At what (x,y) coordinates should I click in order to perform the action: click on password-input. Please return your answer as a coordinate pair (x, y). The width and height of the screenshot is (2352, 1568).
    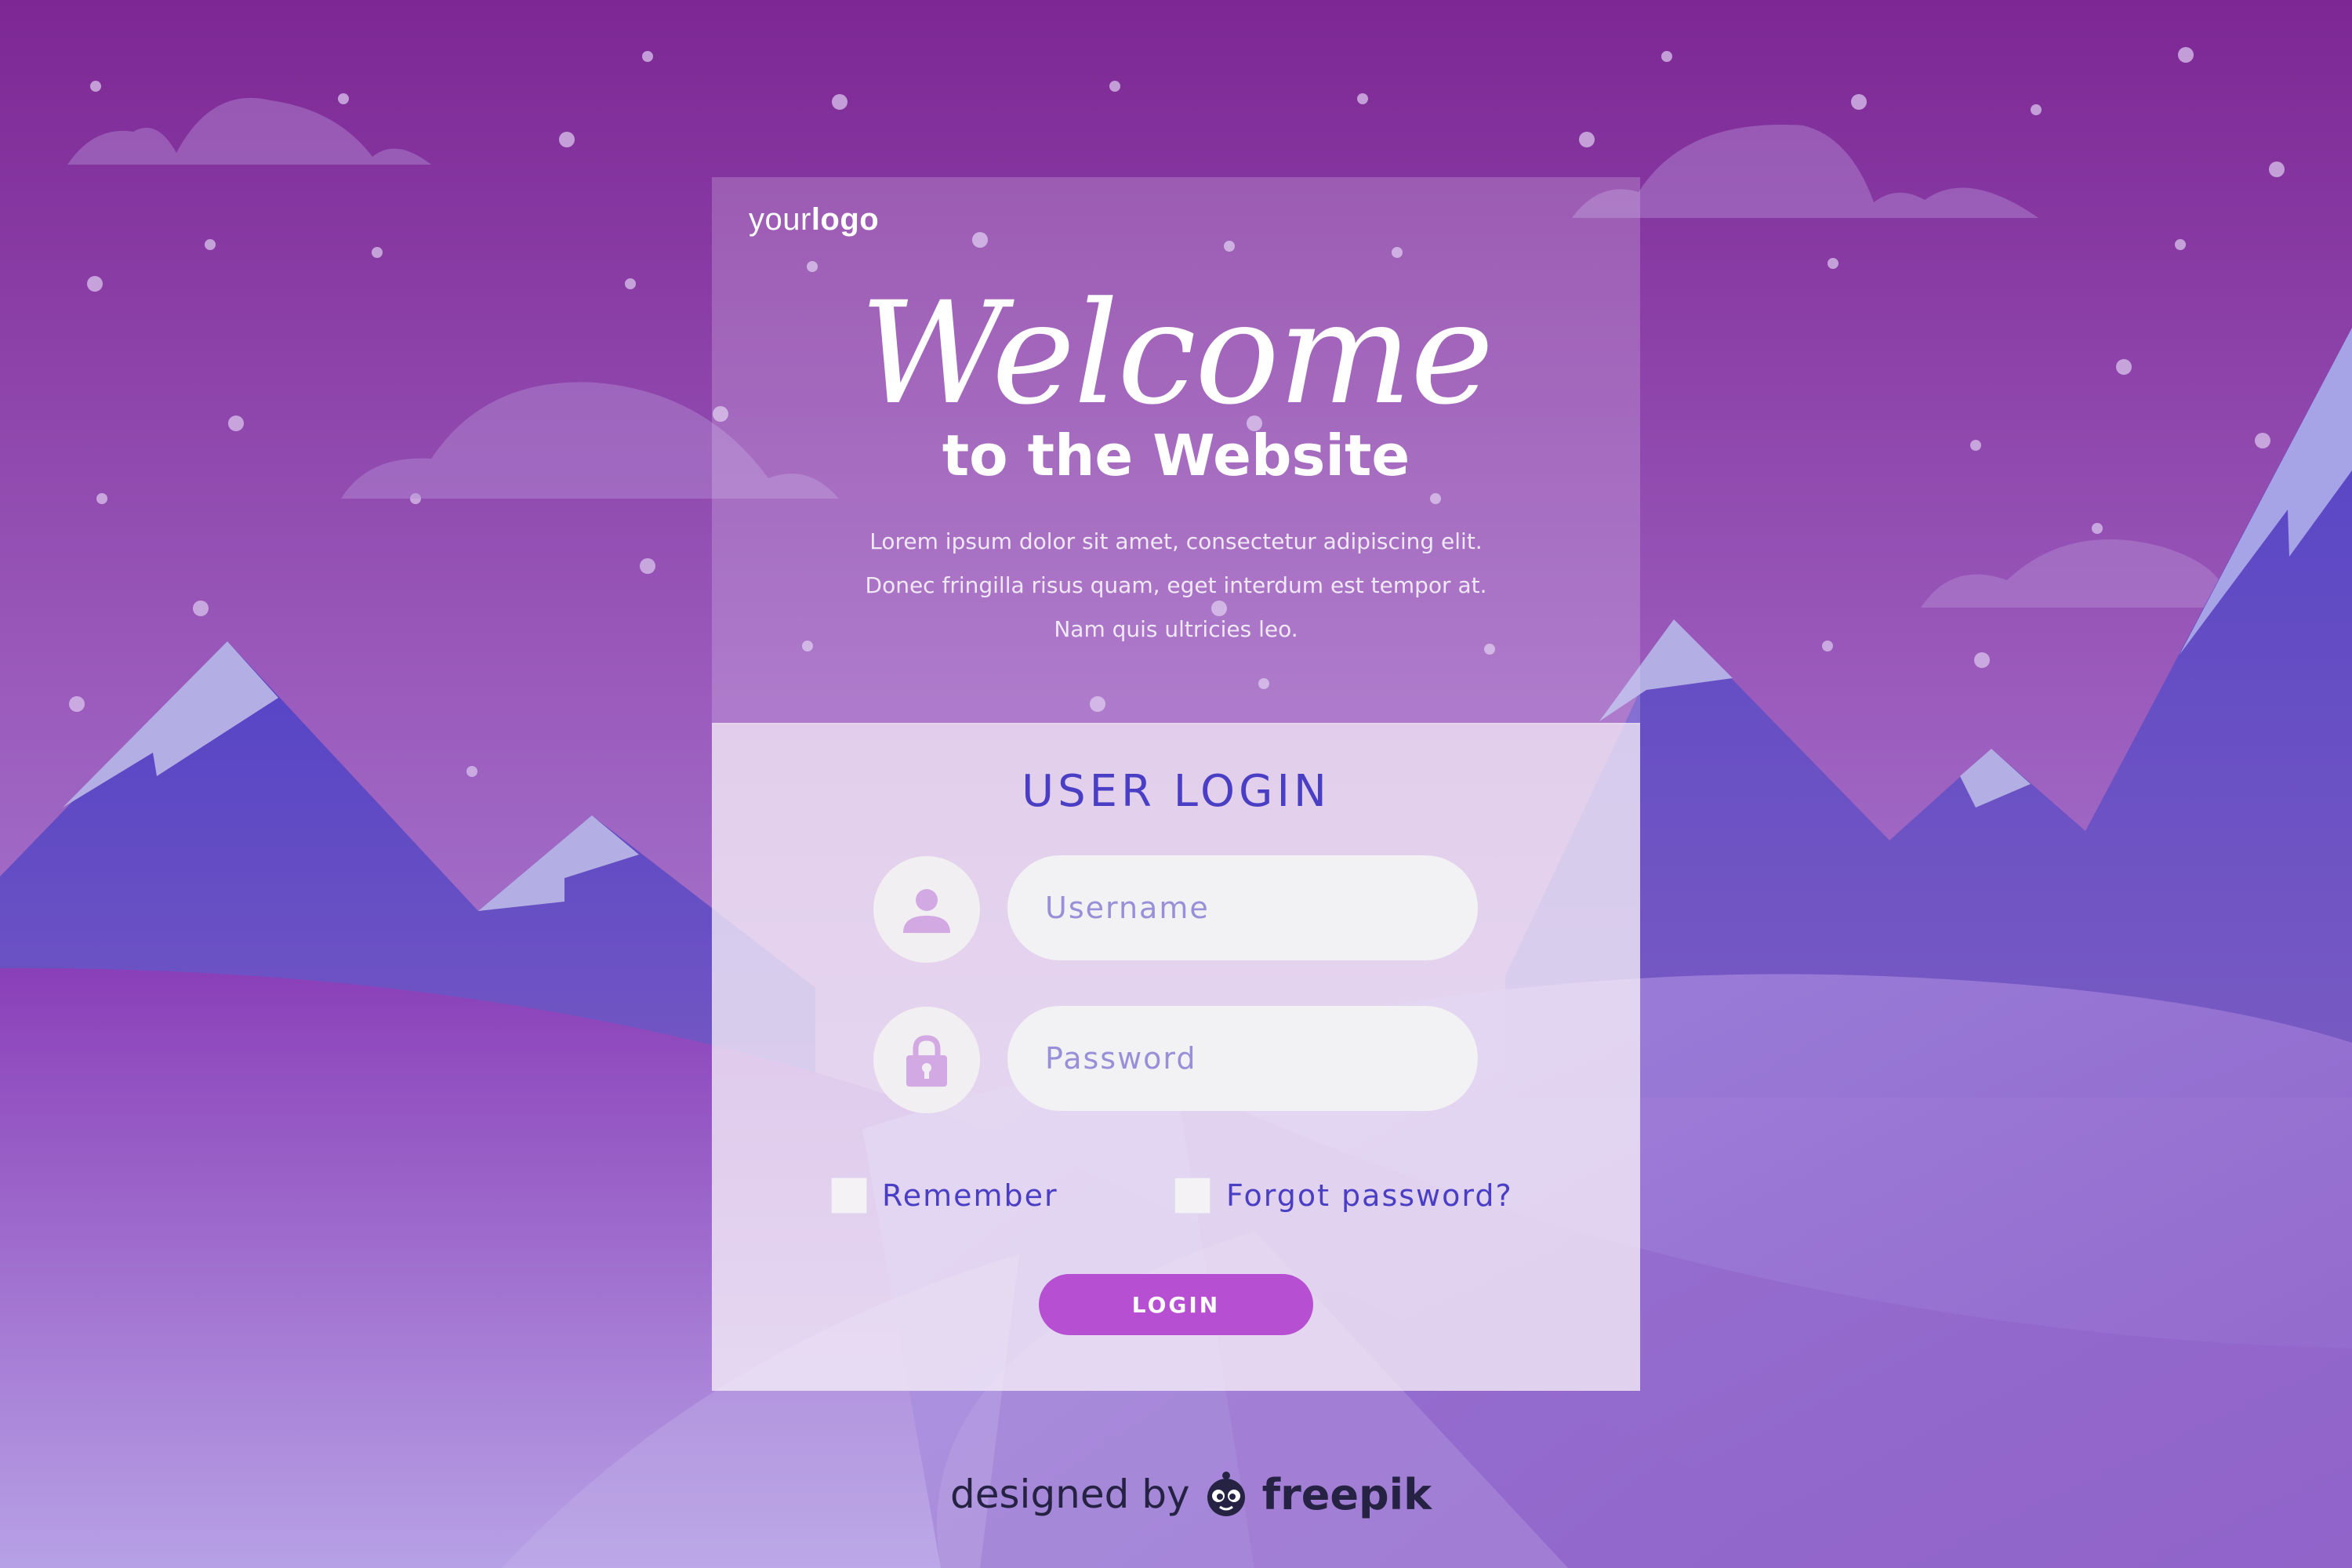
    Looking at the image, I should click on (1242, 1058).